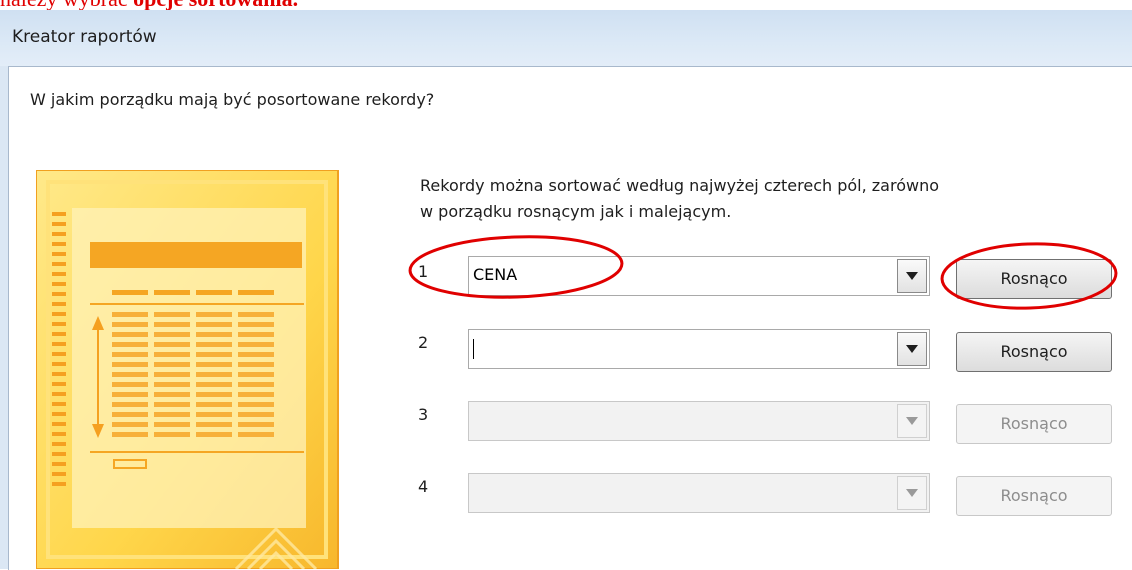  What do you see at coordinates (1034, 279) in the screenshot?
I see `sort-order-button-1: Rosnąco` at bounding box center [1034, 279].